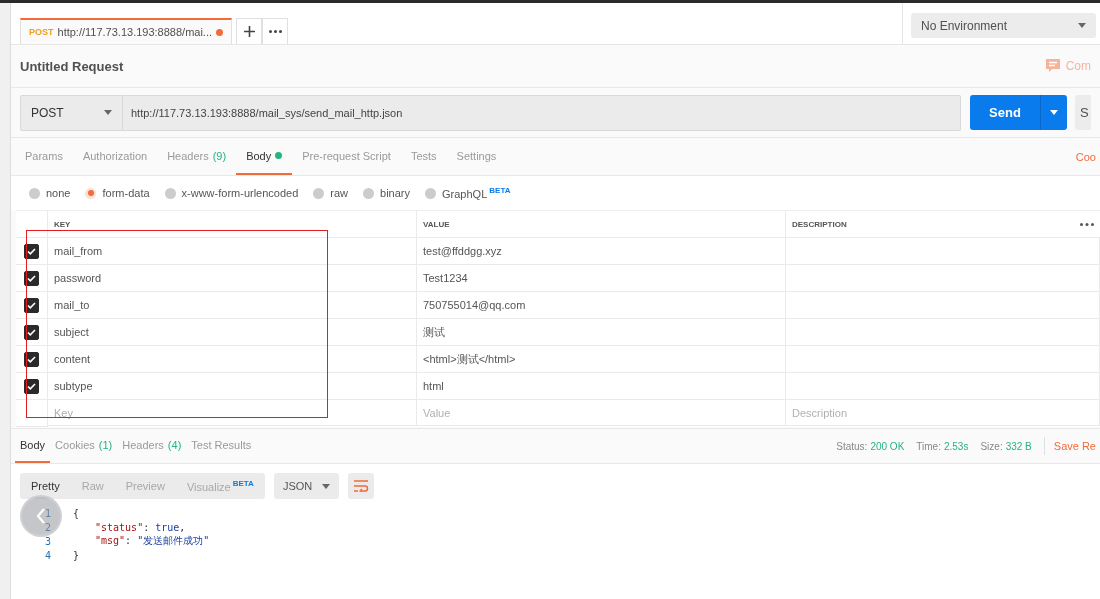 Image resolution: width=1100 pixels, height=599 pixels. Describe the element at coordinates (468, 193) in the screenshot. I see `body-type-radio: GraphQL $^{BETA}$` at that location.